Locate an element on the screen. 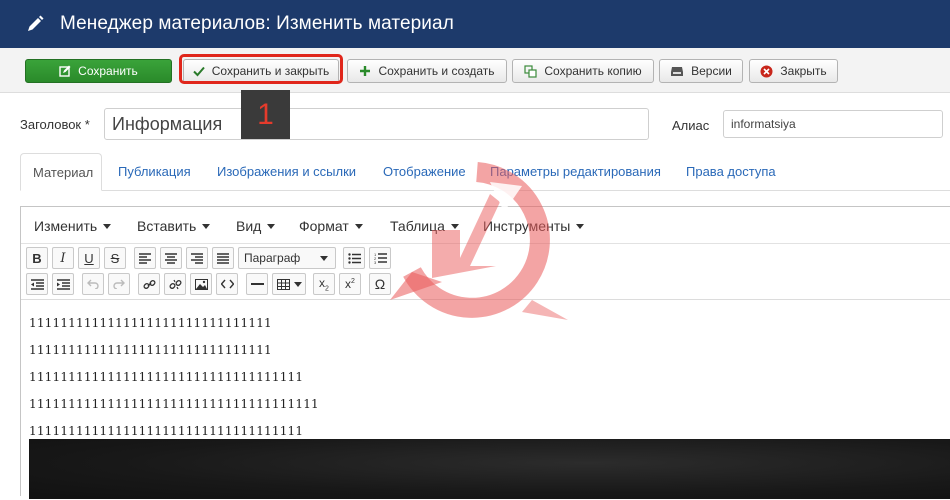 This screenshot has height=500, width=950. plus-icon is located at coordinates (365, 71).